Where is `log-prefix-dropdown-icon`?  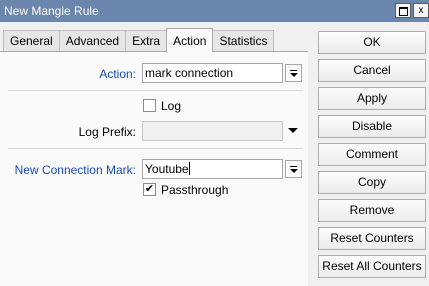
log-prefix-dropdown-icon is located at coordinates (293, 130).